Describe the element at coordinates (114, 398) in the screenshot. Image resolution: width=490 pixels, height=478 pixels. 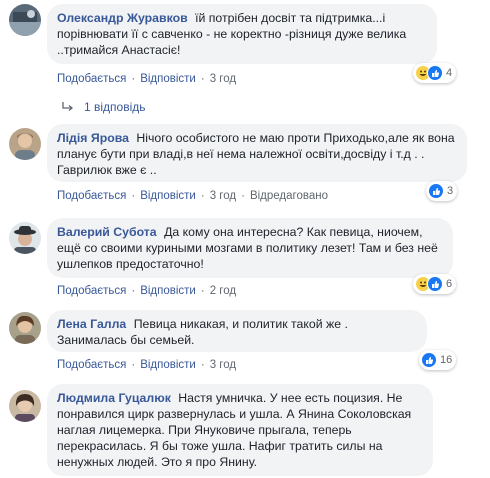
I see `comment-author: Людмила Гуцалюк` at that location.